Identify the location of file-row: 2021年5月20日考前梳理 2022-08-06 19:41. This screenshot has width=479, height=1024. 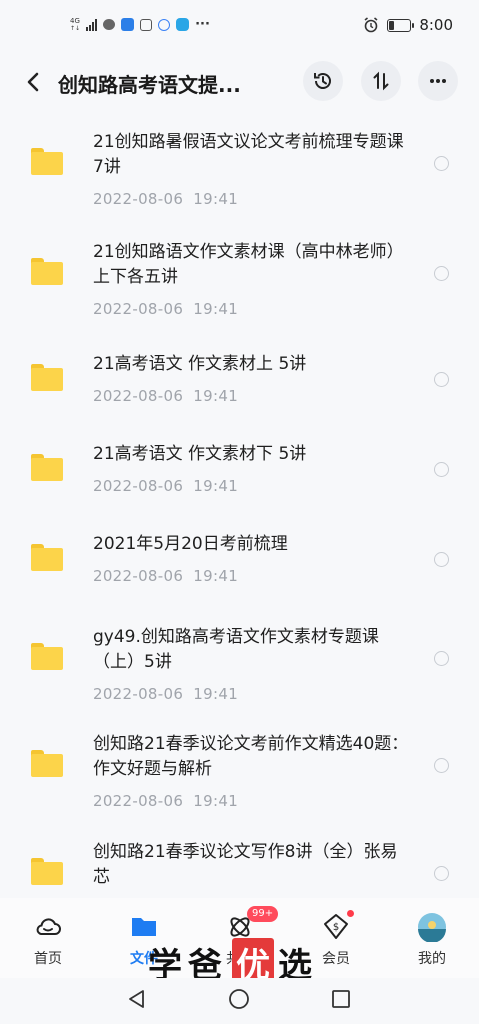
(239, 562).